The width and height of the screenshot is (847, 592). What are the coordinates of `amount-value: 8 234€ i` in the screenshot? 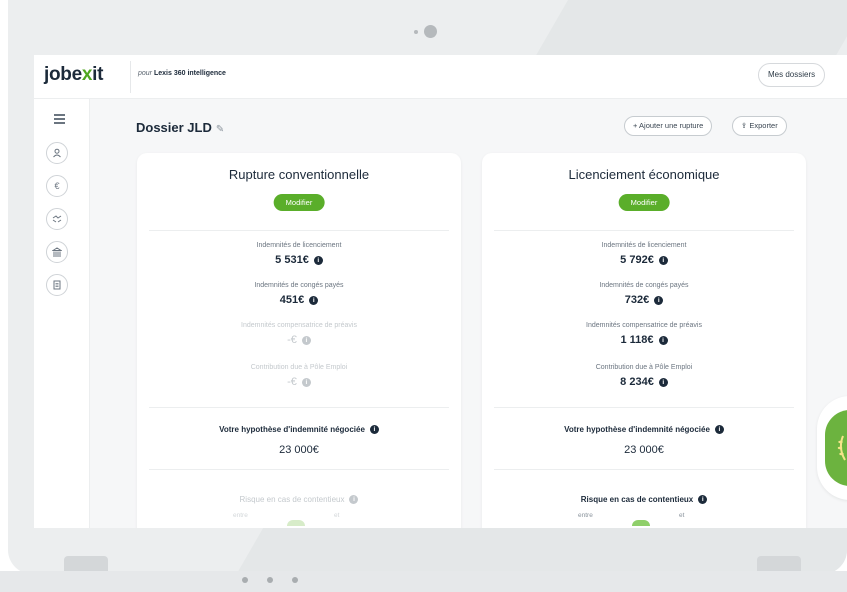 It's located at (644, 382).